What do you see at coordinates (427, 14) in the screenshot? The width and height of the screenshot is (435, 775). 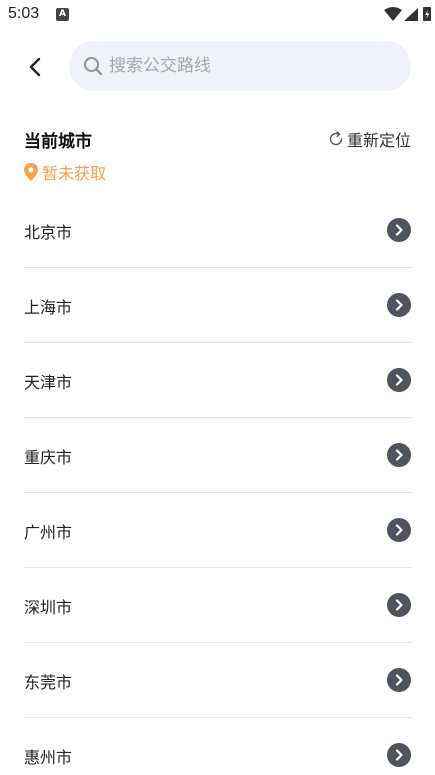 I see `battery-icon` at bounding box center [427, 14].